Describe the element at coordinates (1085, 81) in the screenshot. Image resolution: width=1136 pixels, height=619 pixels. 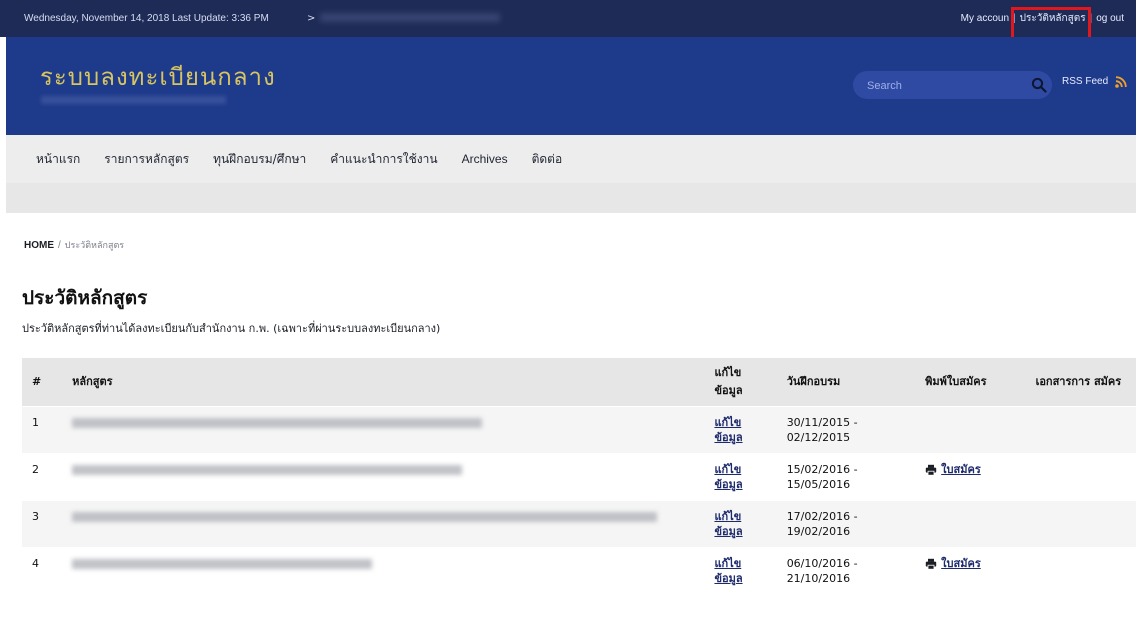
I see `rss-feed-label: RSS Feed` at that location.